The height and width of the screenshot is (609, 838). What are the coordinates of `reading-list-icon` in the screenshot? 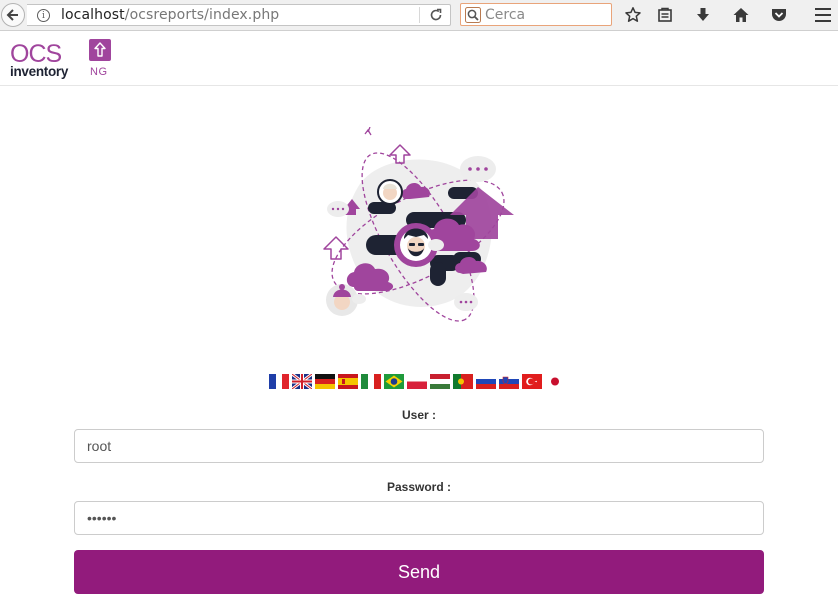 It's located at (665, 15).